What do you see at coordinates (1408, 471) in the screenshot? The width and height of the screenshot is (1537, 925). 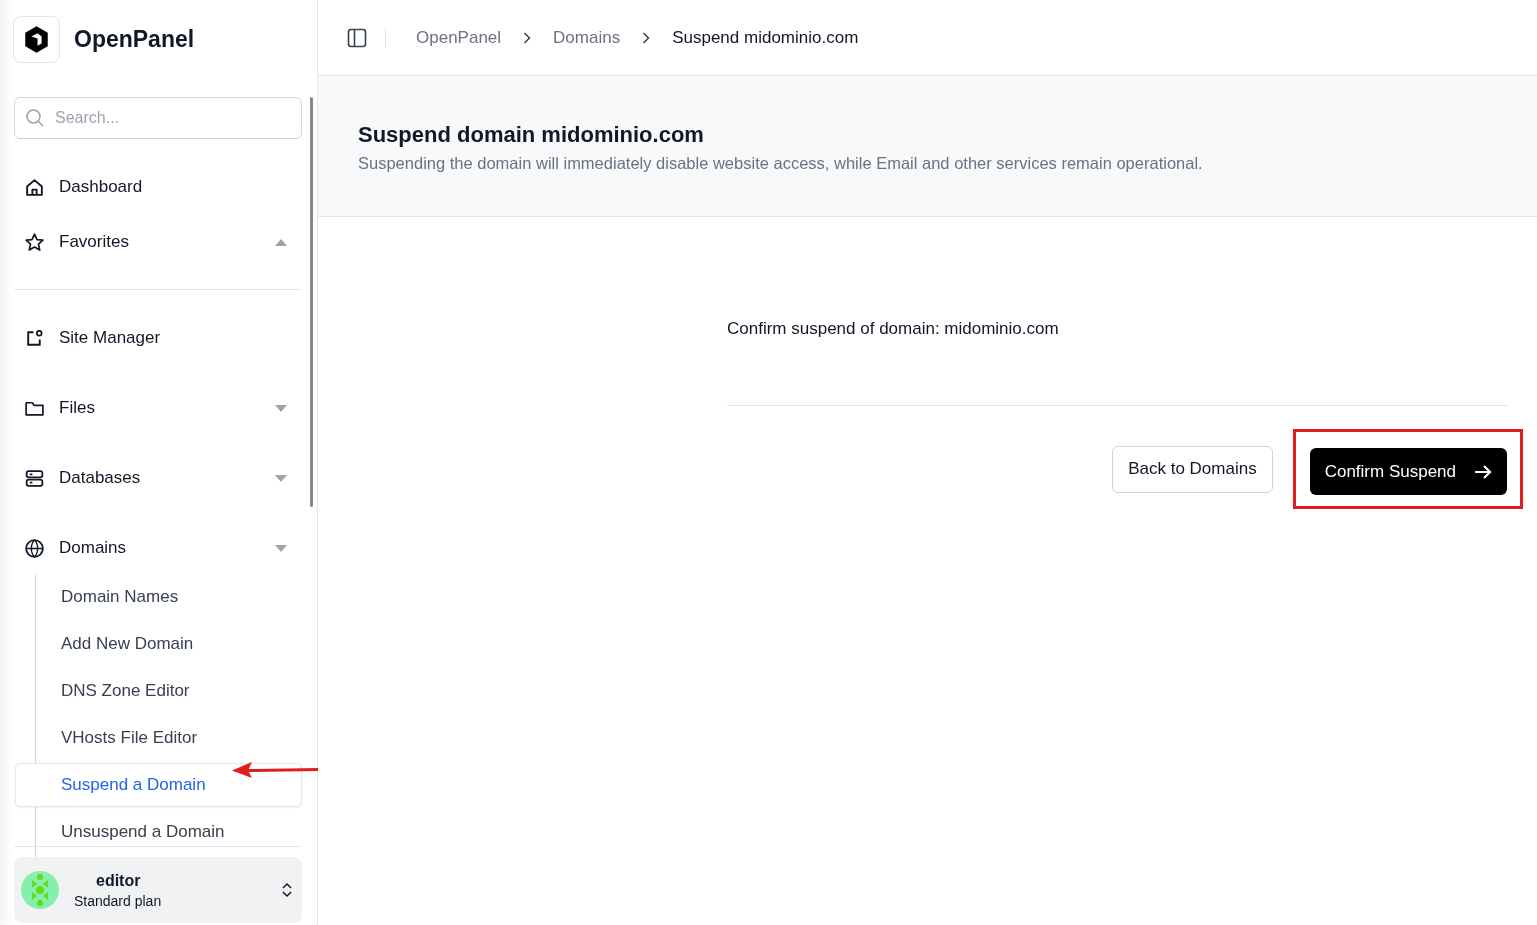 I see `confirm-button: Confirm Suspend` at bounding box center [1408, 471].